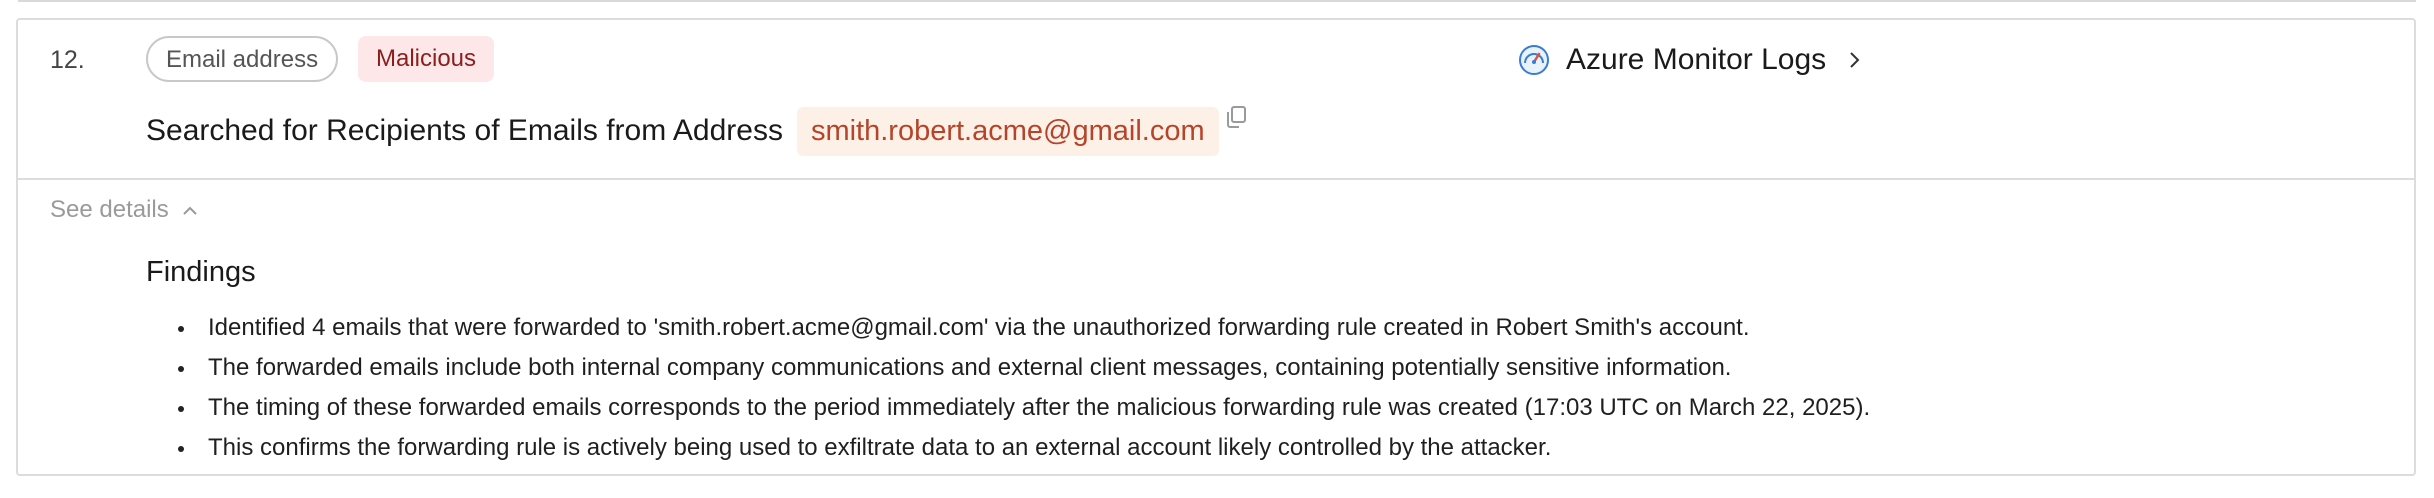 This screenshot has width=2434, height=498. I want to click on copy-icon, so click(1236, 117).